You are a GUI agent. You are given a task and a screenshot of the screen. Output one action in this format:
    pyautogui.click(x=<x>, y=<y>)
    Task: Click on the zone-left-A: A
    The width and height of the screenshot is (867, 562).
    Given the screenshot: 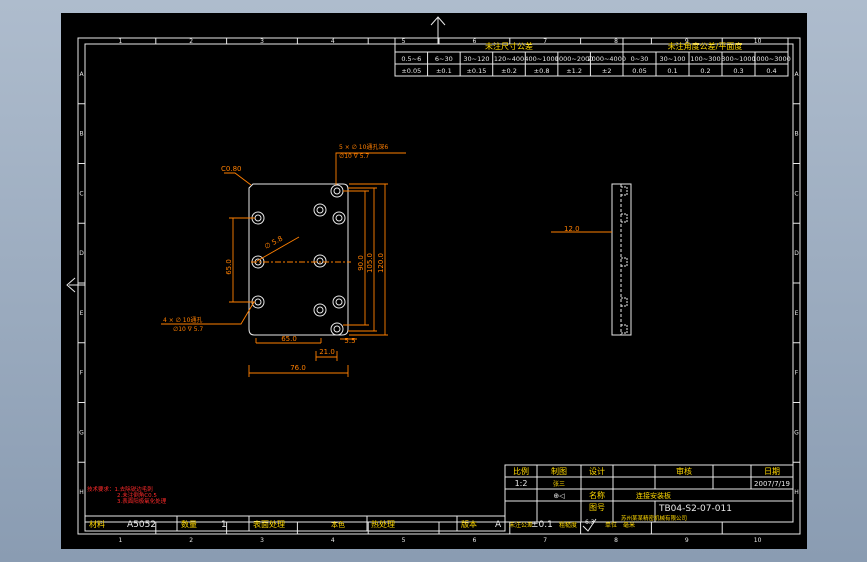 What is the action you would take?
    pyautogui.click(x=81, y=74)
    